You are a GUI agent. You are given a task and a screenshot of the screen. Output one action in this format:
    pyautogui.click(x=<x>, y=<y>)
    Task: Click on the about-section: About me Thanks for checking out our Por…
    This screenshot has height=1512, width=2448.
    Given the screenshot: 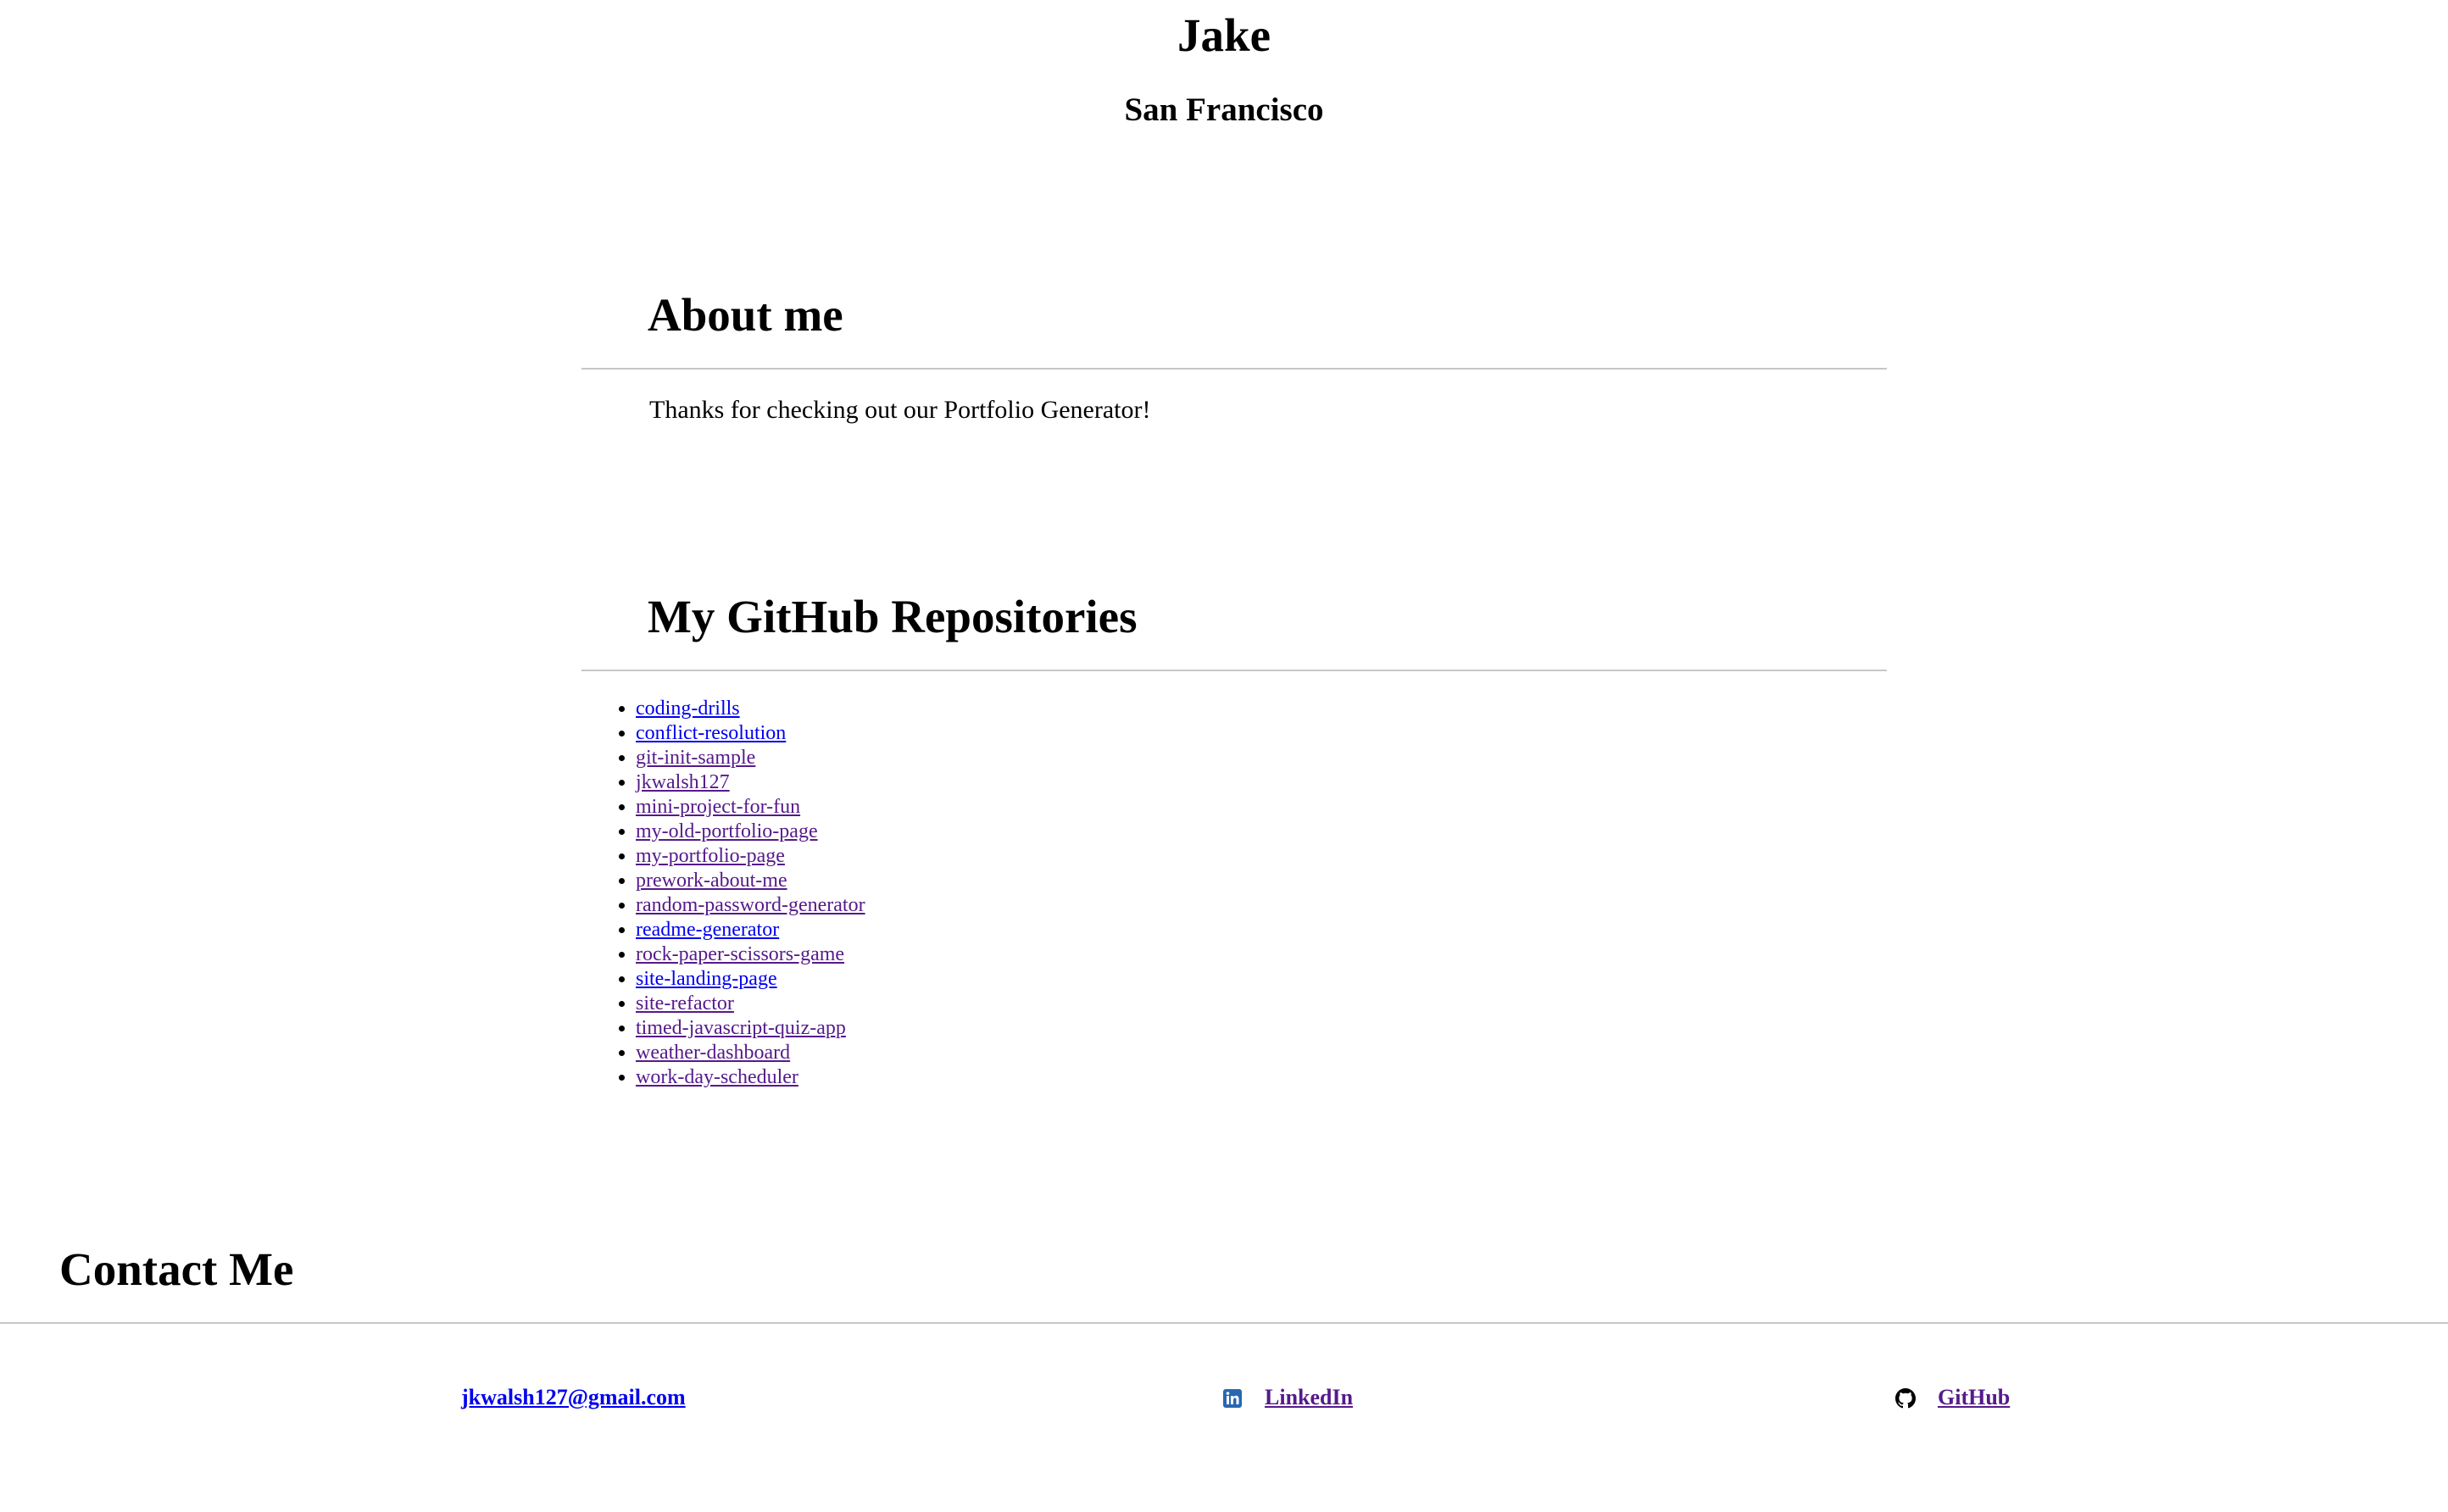 What is the action you would take?
    pyautogui.click(x=1234, y=355)
    